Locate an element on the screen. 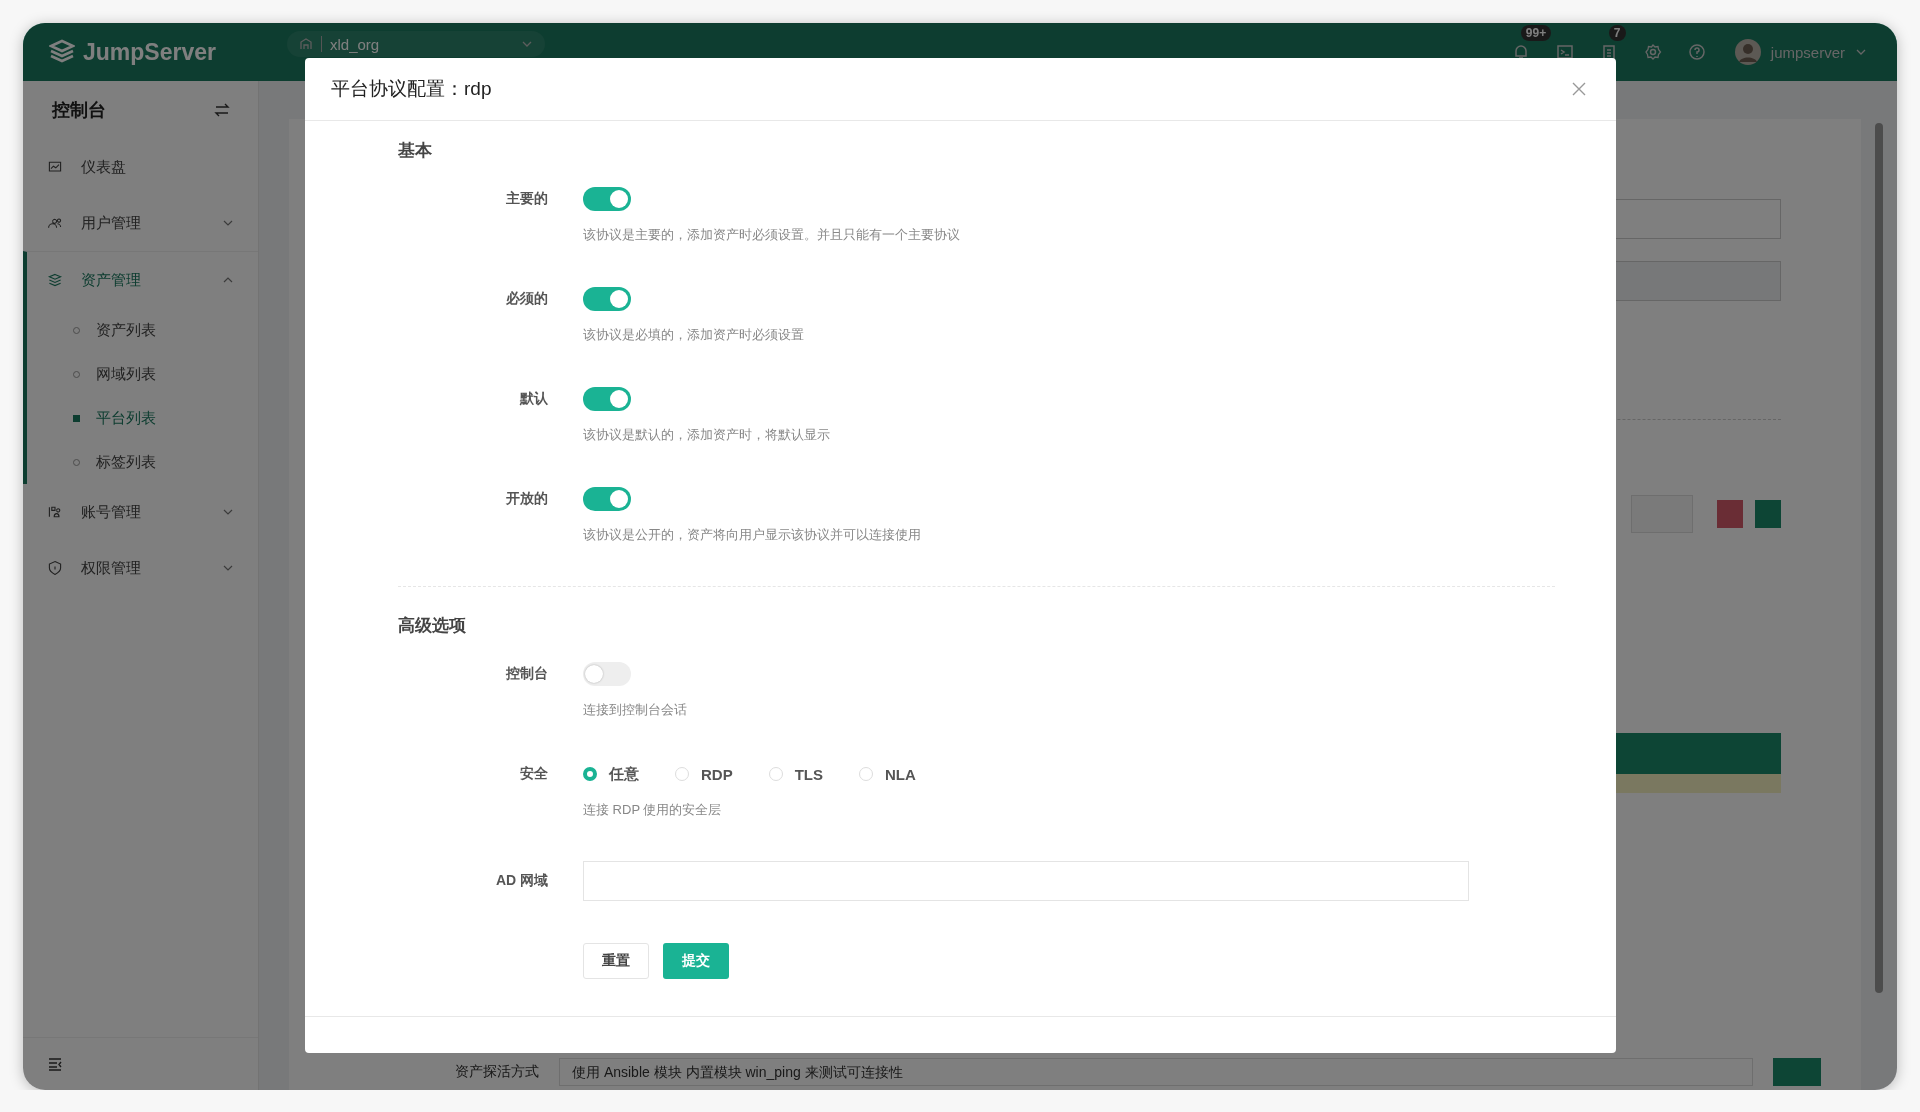 This screenshot has width=1920, height=1112. submit-button: 提交 is located at coordinates (696, 961).